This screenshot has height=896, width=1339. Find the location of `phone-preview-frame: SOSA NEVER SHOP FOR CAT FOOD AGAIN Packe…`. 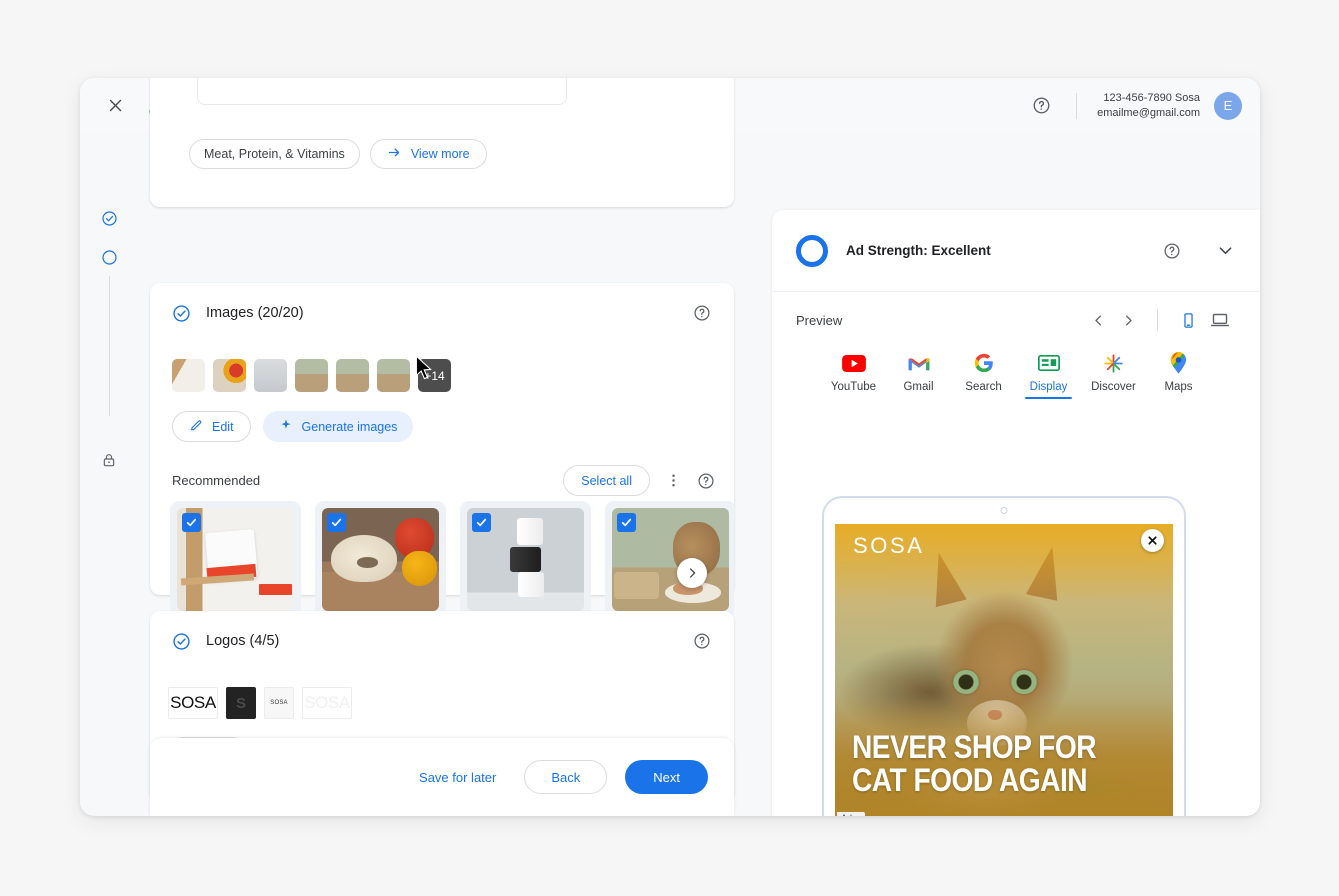

phone-preview-frame: SOSA NEVER SHOP FOR CAT FOOD AGAIN Packe… is located at coordinates (1004, 656).